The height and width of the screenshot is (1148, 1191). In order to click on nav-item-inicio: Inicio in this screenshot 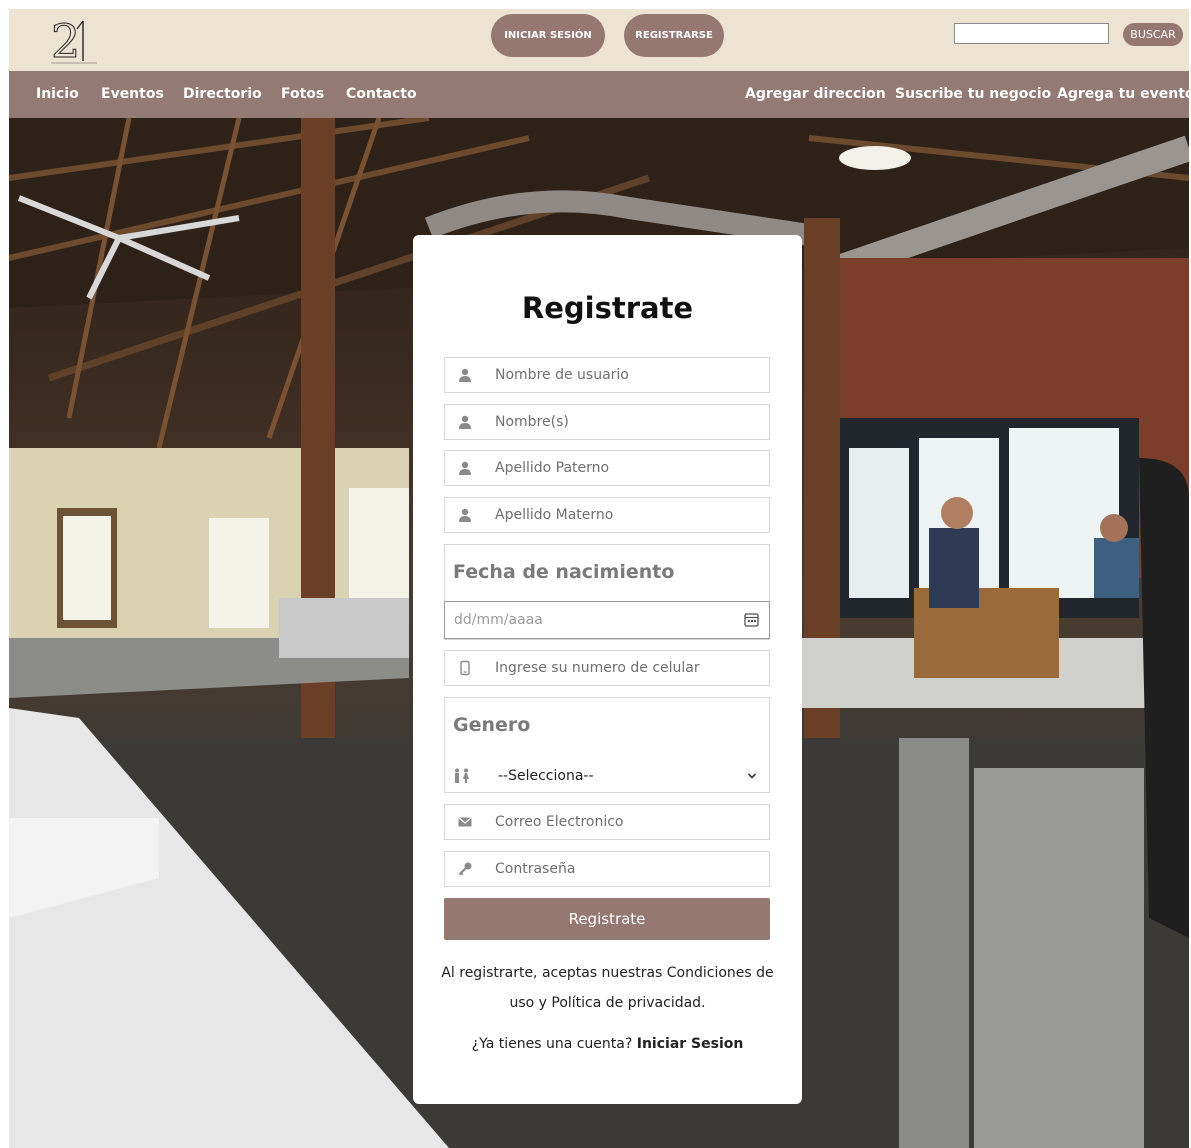, I will do `click(57, 94)`.